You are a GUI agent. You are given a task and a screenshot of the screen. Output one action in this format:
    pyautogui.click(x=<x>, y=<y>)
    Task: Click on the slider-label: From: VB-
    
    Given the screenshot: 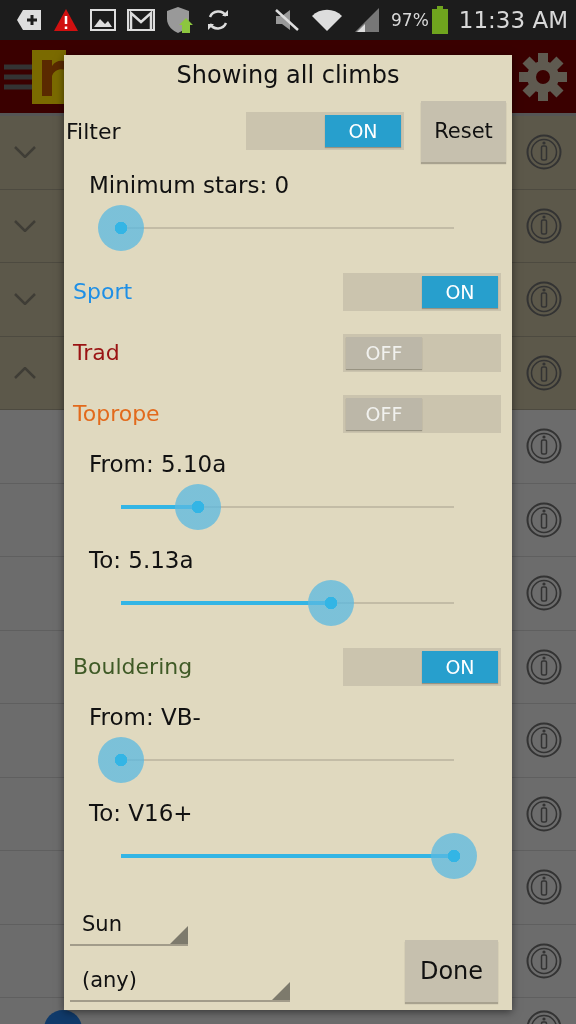 What is the action you would take?
    pyautogui.click(x=145, y=717)
    